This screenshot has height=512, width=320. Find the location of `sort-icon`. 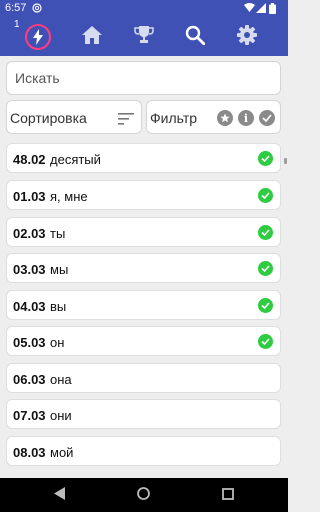

sort-icon is located at coordinates (126, 121).